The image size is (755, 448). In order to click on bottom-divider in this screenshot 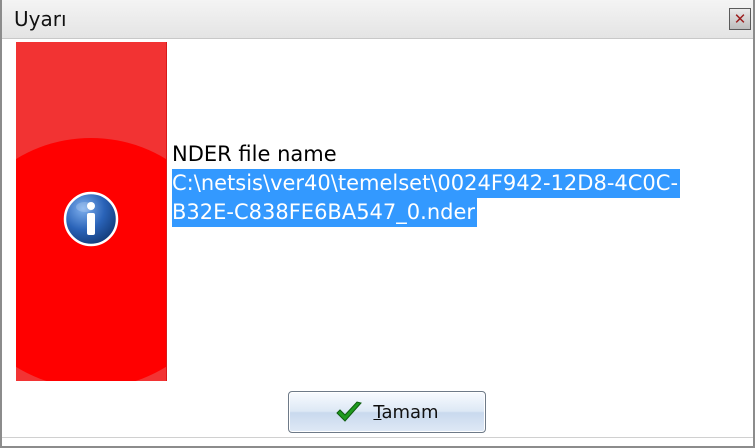, I will do `click(377, 437)`.